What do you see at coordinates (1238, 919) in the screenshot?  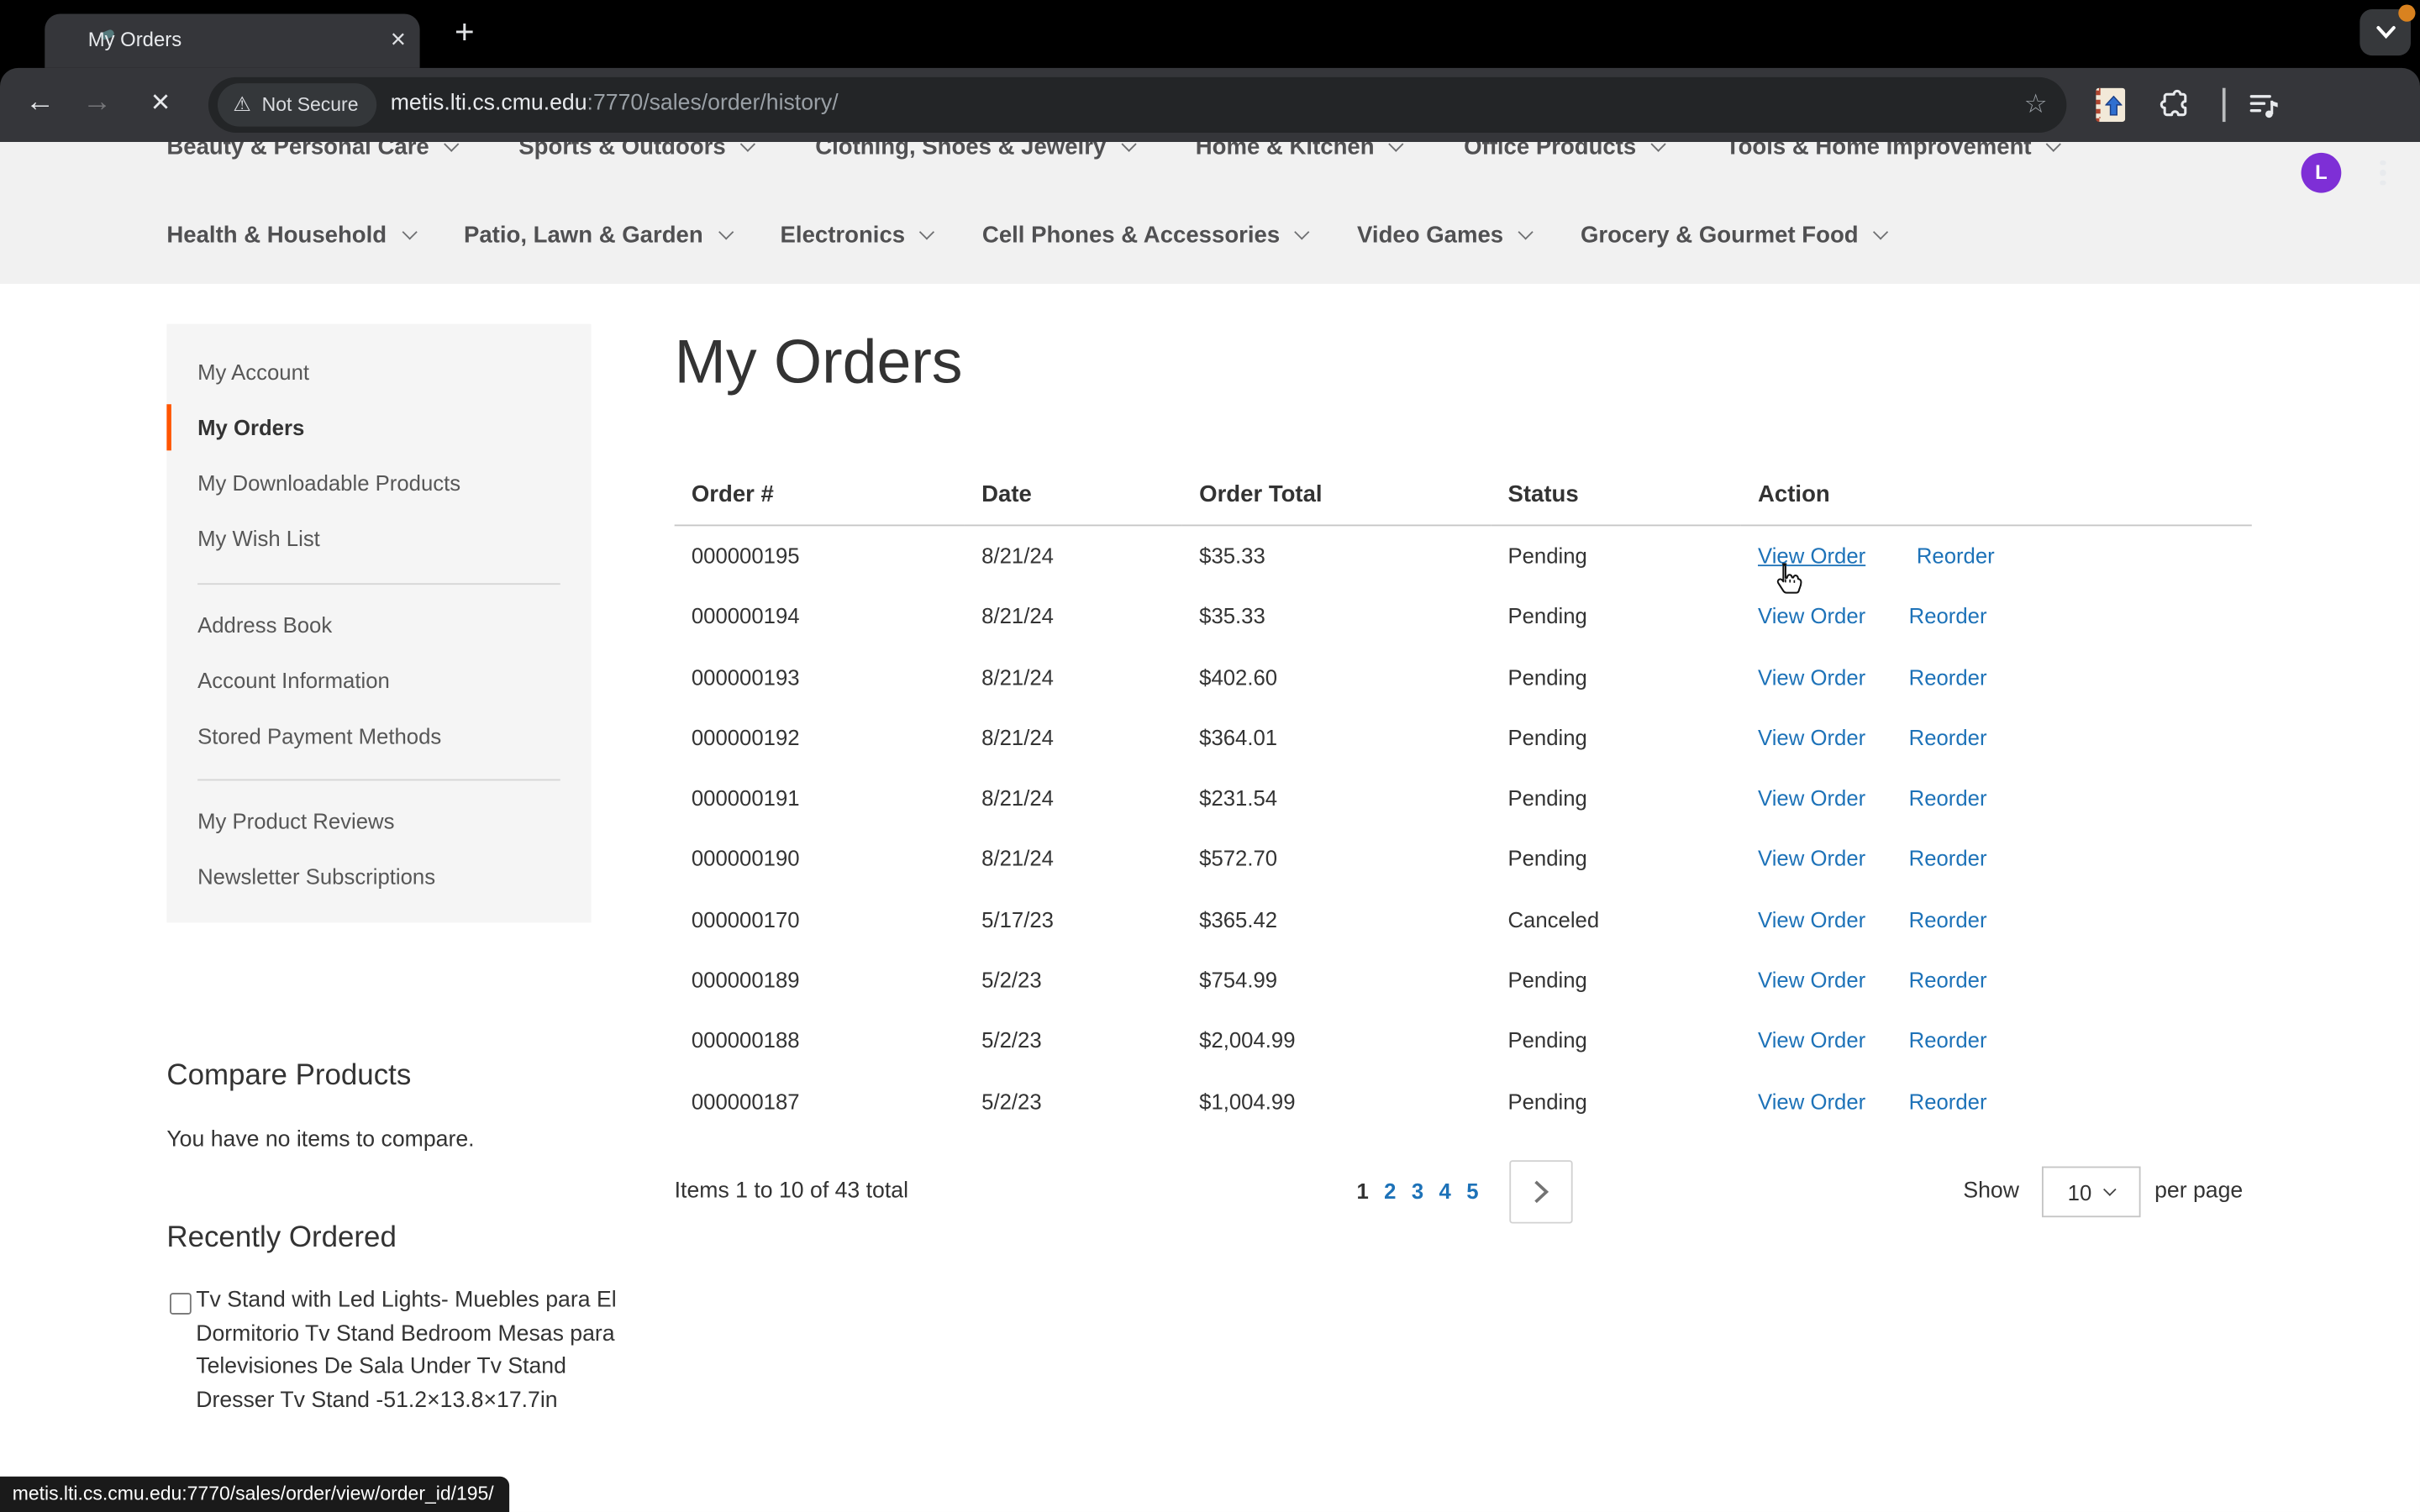 I see `order-total: $365.42` at bounding box center [1238, 919].